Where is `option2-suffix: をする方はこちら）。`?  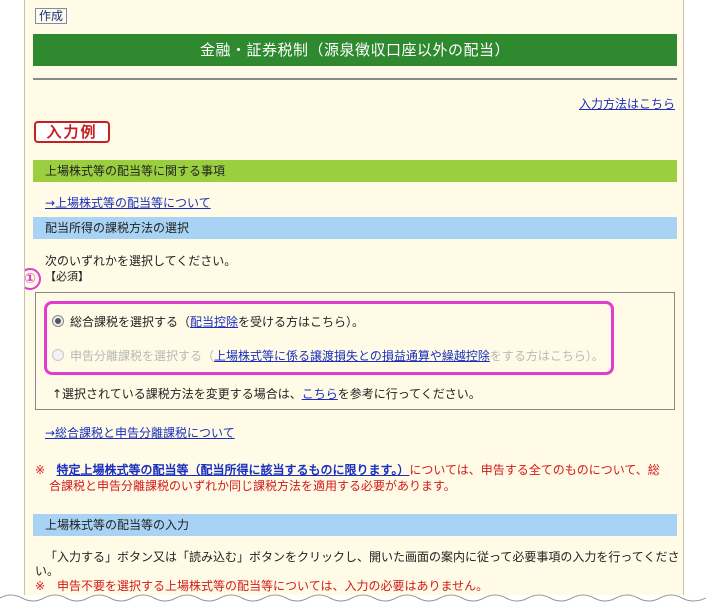
option2-suffix: をする方はこちら）。 is located at coordinates (546, 356).